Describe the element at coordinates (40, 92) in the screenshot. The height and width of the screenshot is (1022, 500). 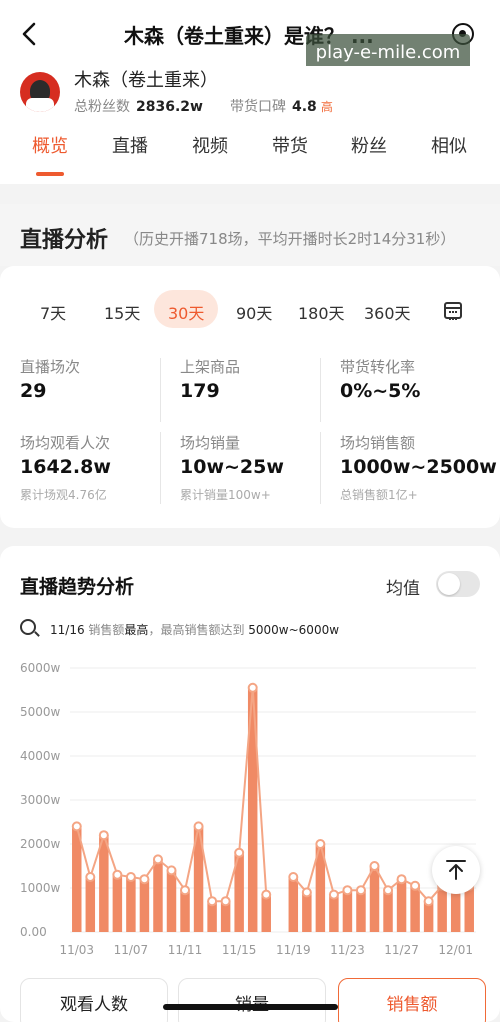
I see `avatar` at that location.